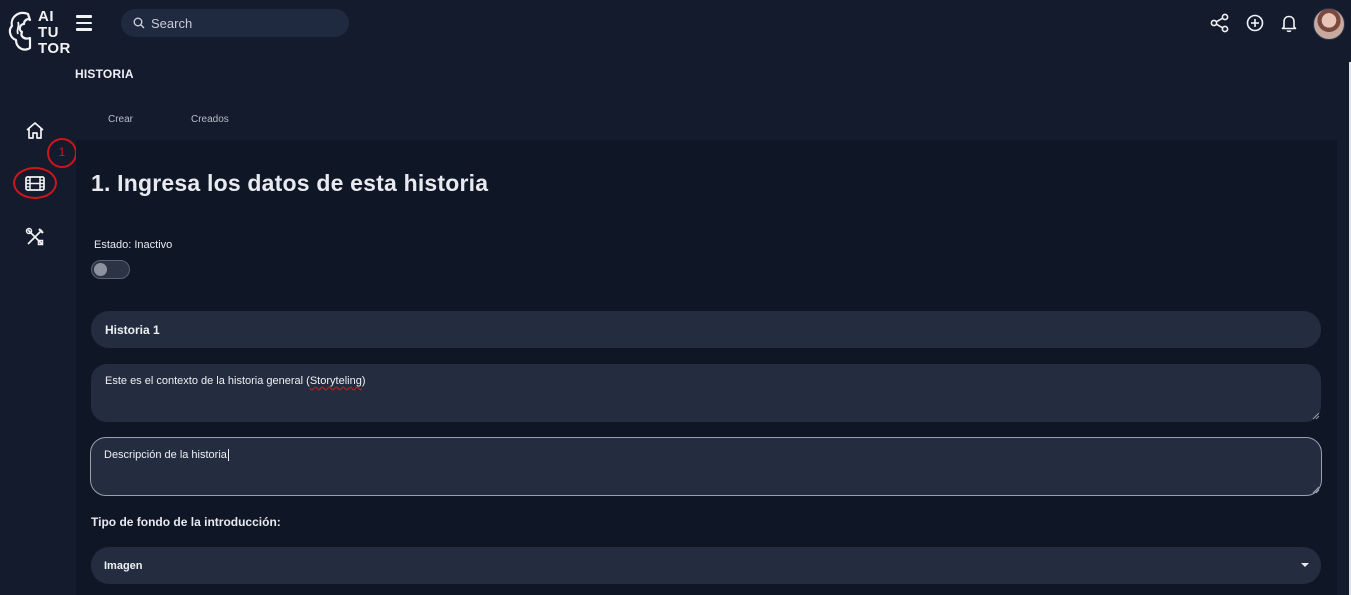  Describe the element at coordinates (675, 31) in the screenshot. I see `top-bar: AI TU TOR` at that location.